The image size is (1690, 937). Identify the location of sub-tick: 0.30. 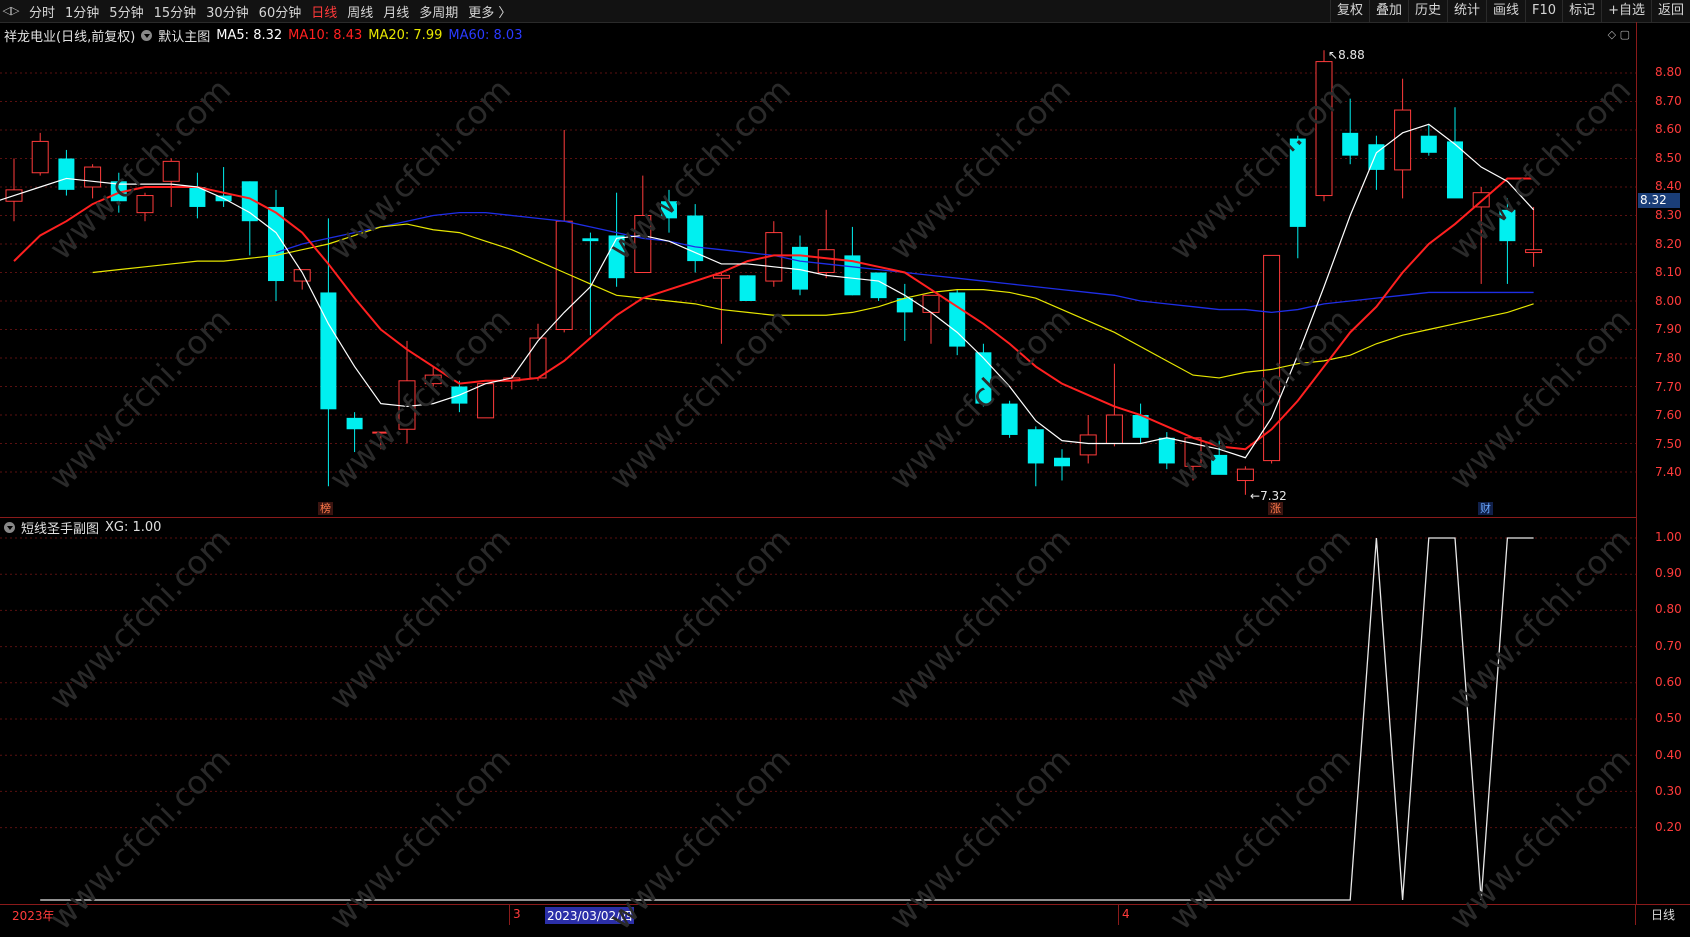
(1668, 791).